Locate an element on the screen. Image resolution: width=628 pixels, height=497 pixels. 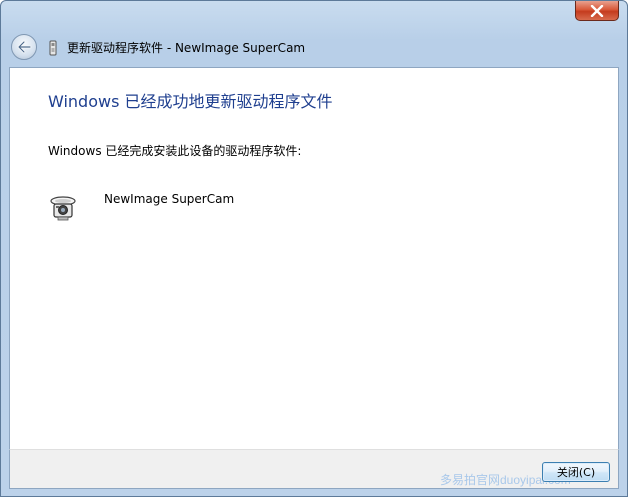
window-title: 更新驱动程序软件 - NewImage SuperCam is located at coordinates (186, 48).